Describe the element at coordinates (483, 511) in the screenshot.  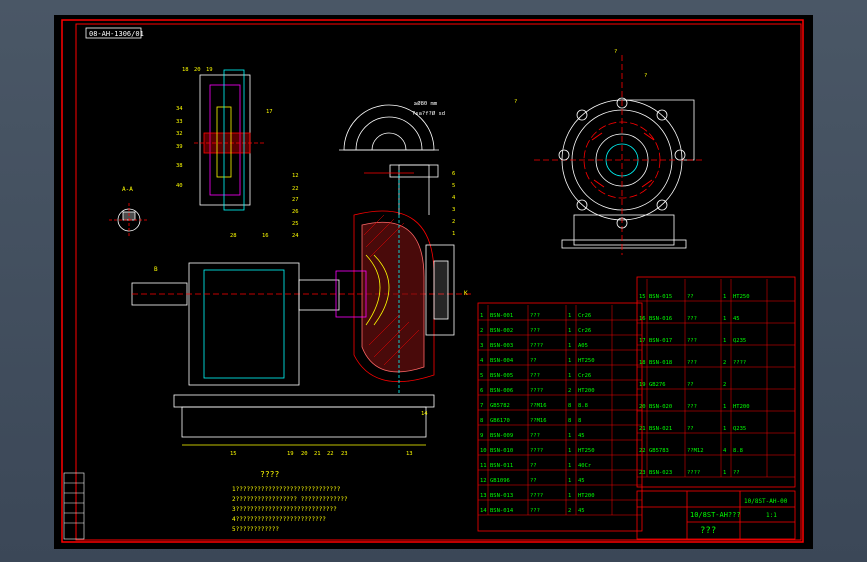
I see `table-cell: 14` at that location.